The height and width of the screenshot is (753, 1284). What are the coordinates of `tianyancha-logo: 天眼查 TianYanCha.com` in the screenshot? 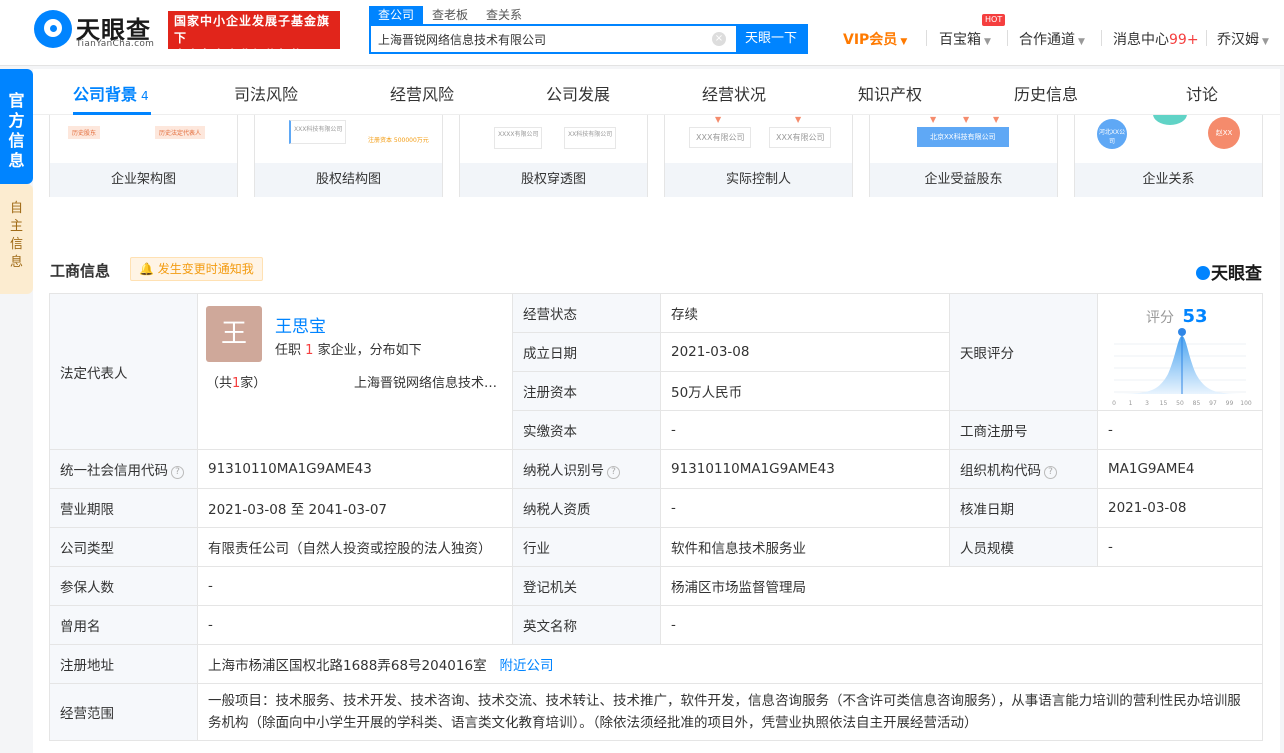 It's located at (99, 30).